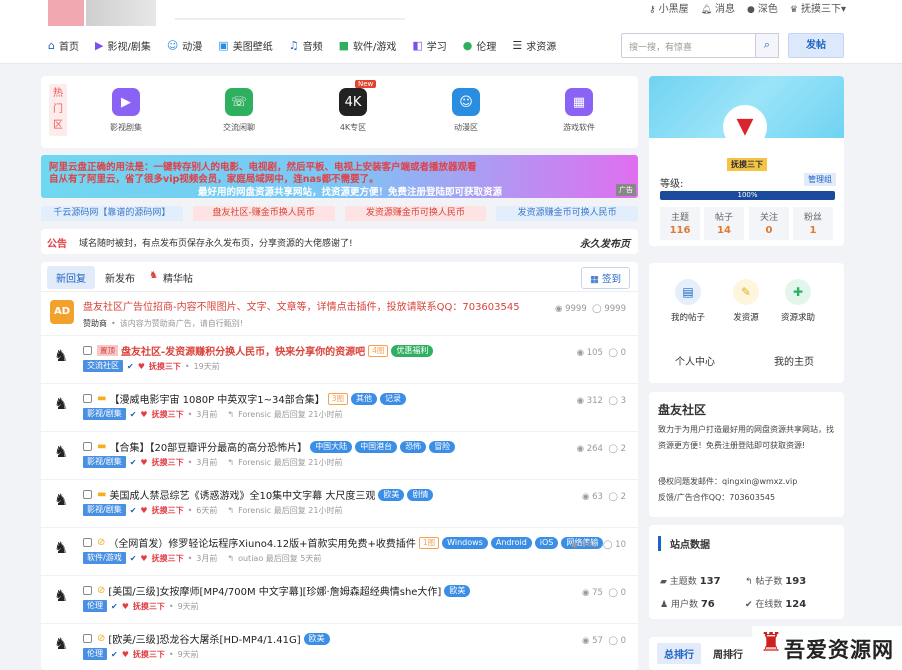 The width and height of the screenshot is (902, 670). Describe the element at coordinates (728, 653) in the screenshot. I see `tab-week-rank: 周排行` at that location.